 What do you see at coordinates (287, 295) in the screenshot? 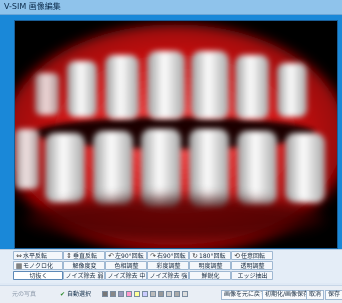
I see `reset-save-button: 初期化/画像保存` at bounding box center [287, 295].